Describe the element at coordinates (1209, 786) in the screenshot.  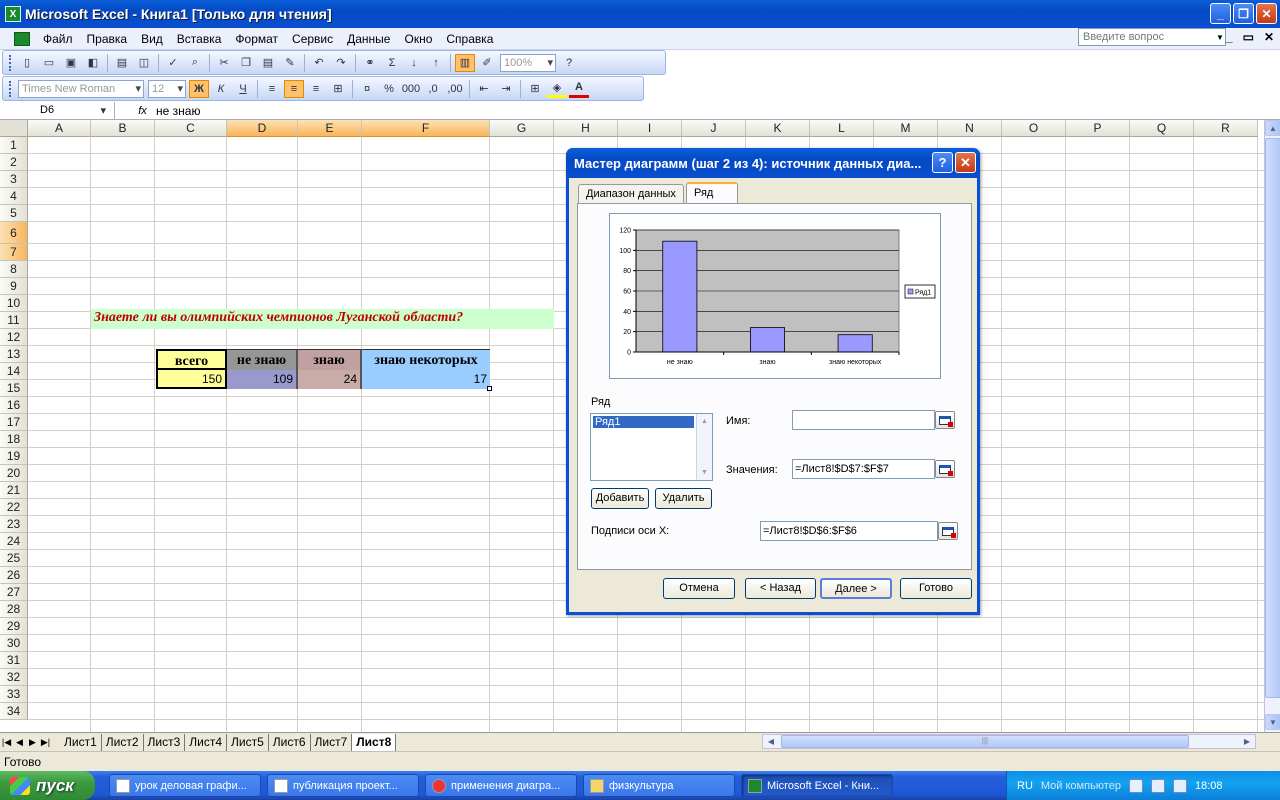
I see `clock: 18:08` at that location.